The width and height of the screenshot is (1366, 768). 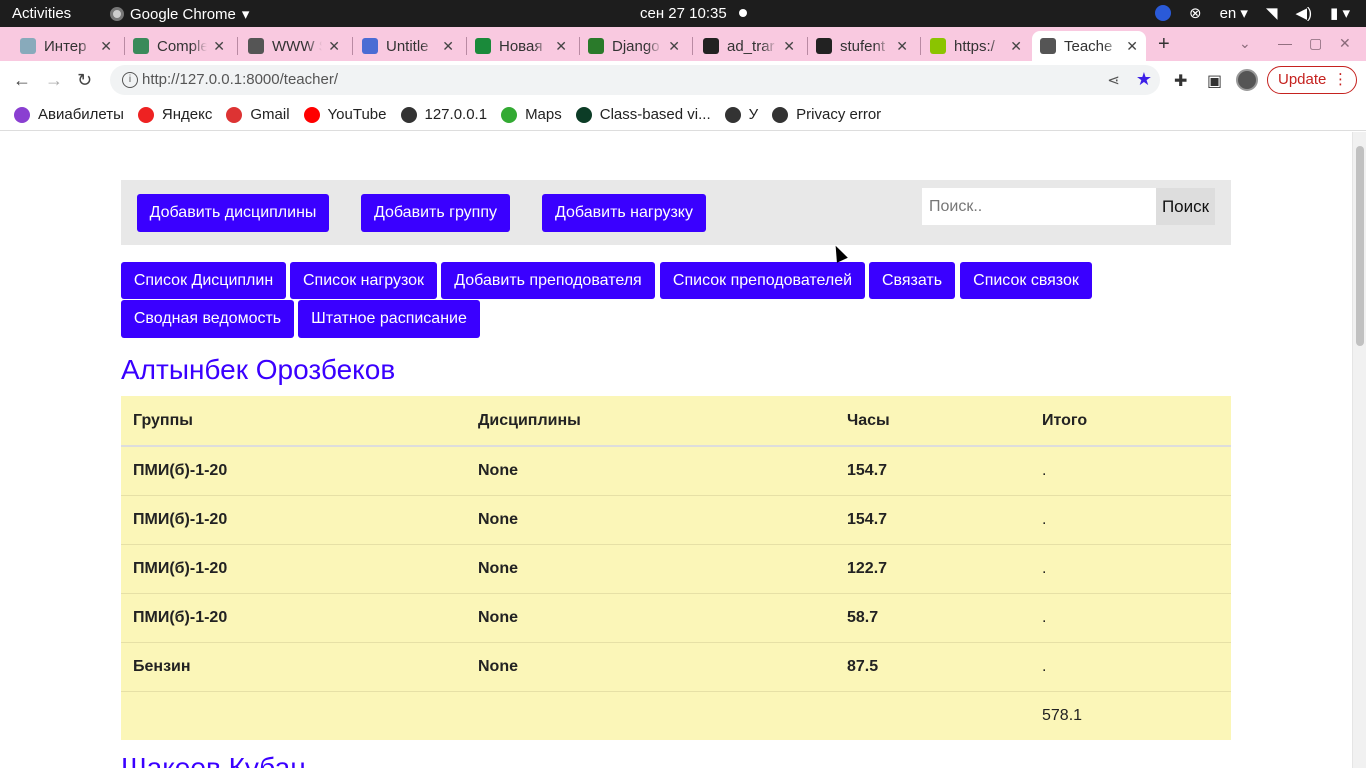 What do you see at coordinates (912, 280) in the screenshot?
I see `link-button: Связать` at bounding box center [912, 280].